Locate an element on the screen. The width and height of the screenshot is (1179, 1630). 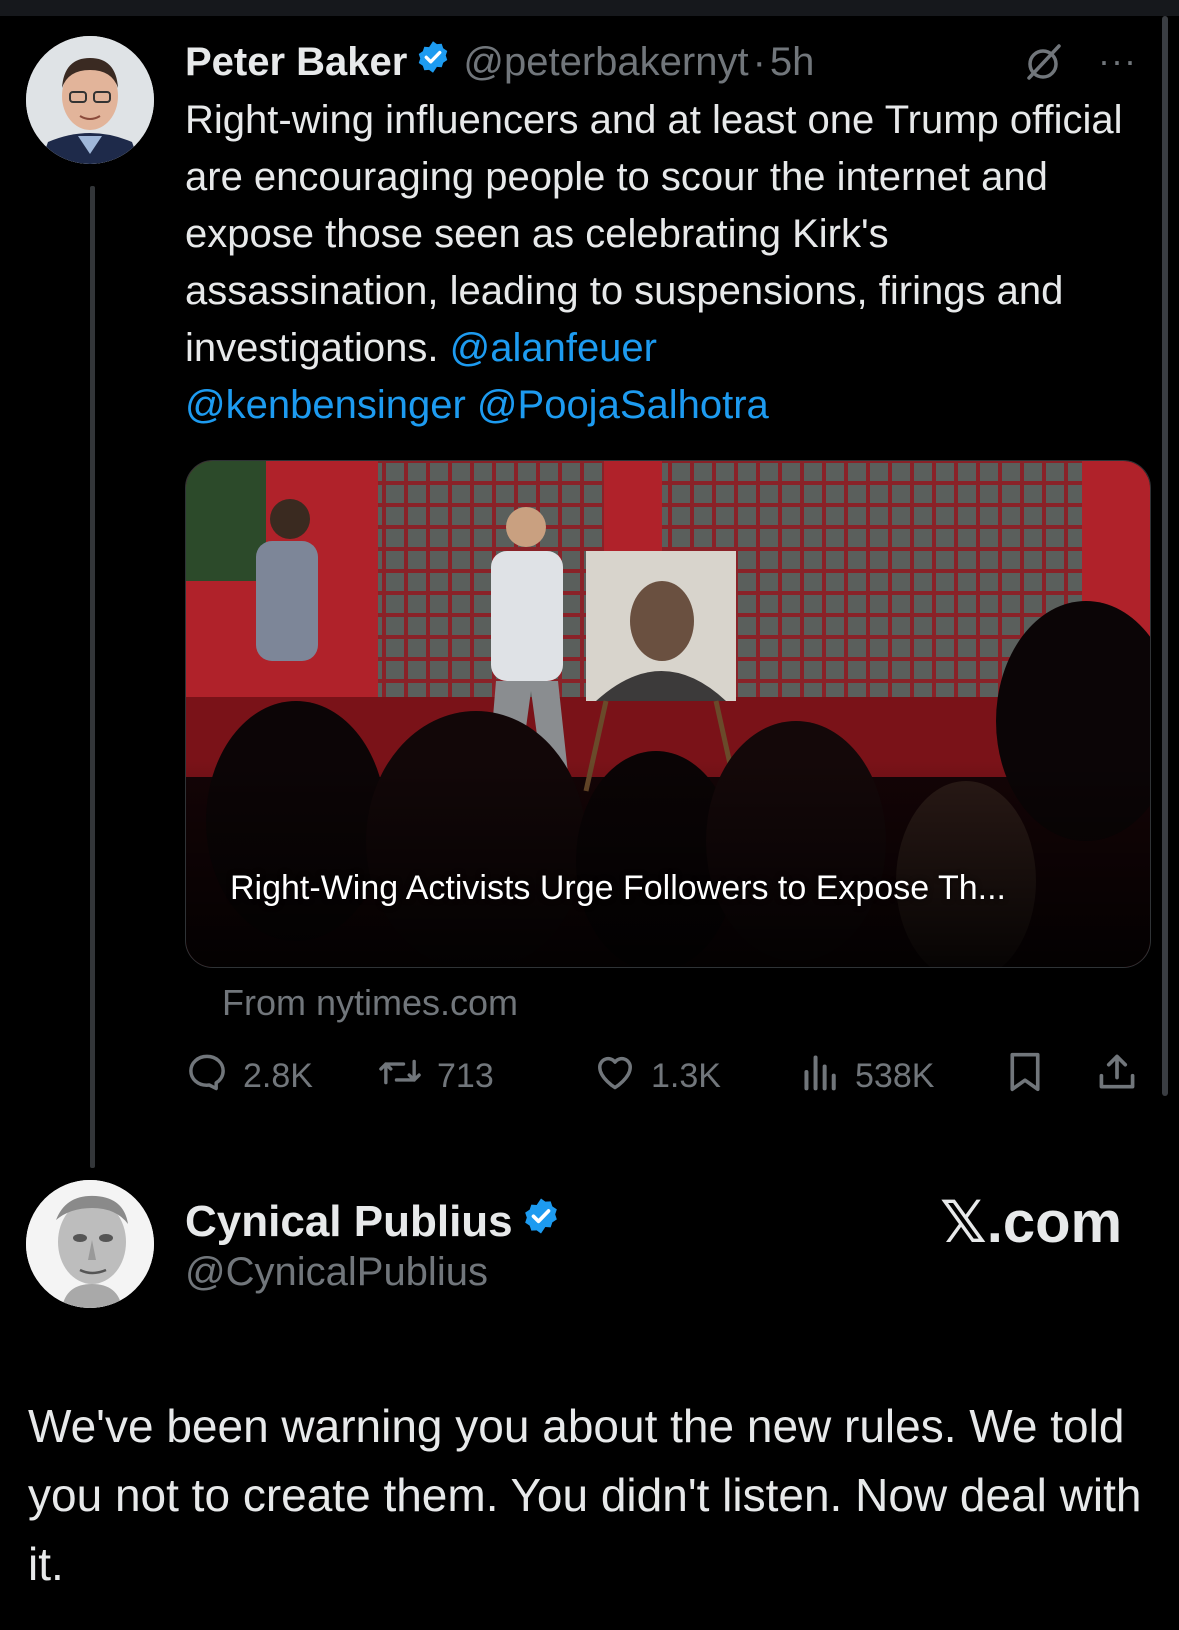
bookmark-button is located at coordinates (1025, 1076).